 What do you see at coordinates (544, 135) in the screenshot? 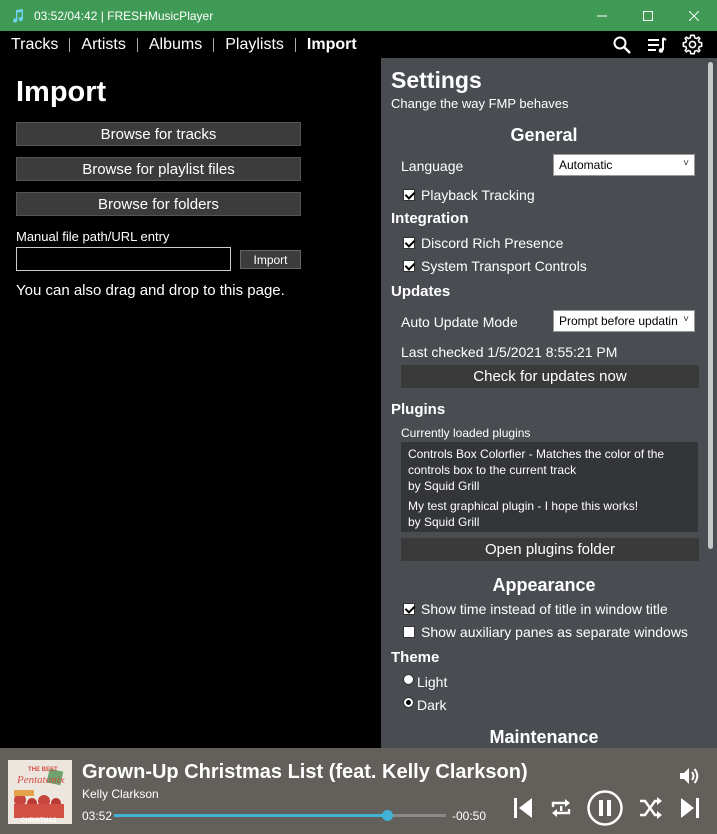
I see `general-heading: General` at bounding box center [544, 135].